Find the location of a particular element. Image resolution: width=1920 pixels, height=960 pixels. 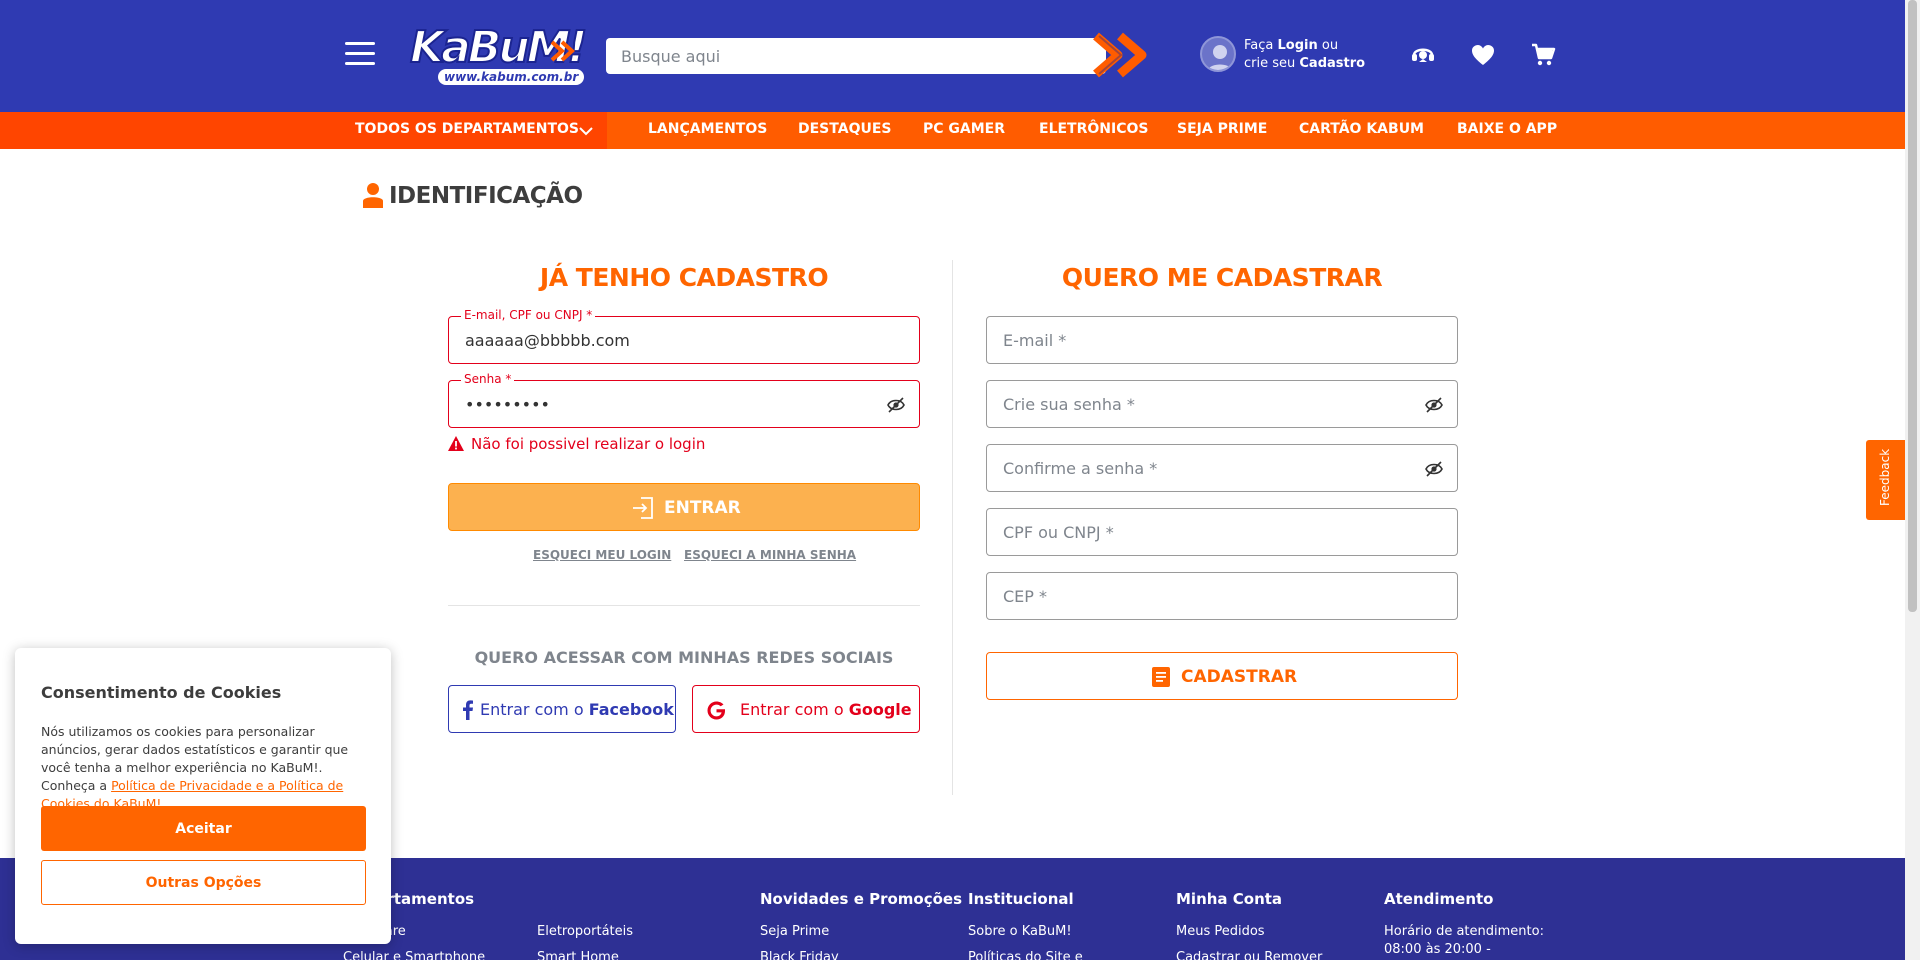

facebook-login-button: Entrar com o Facebook is located at coordinates (562, 709).